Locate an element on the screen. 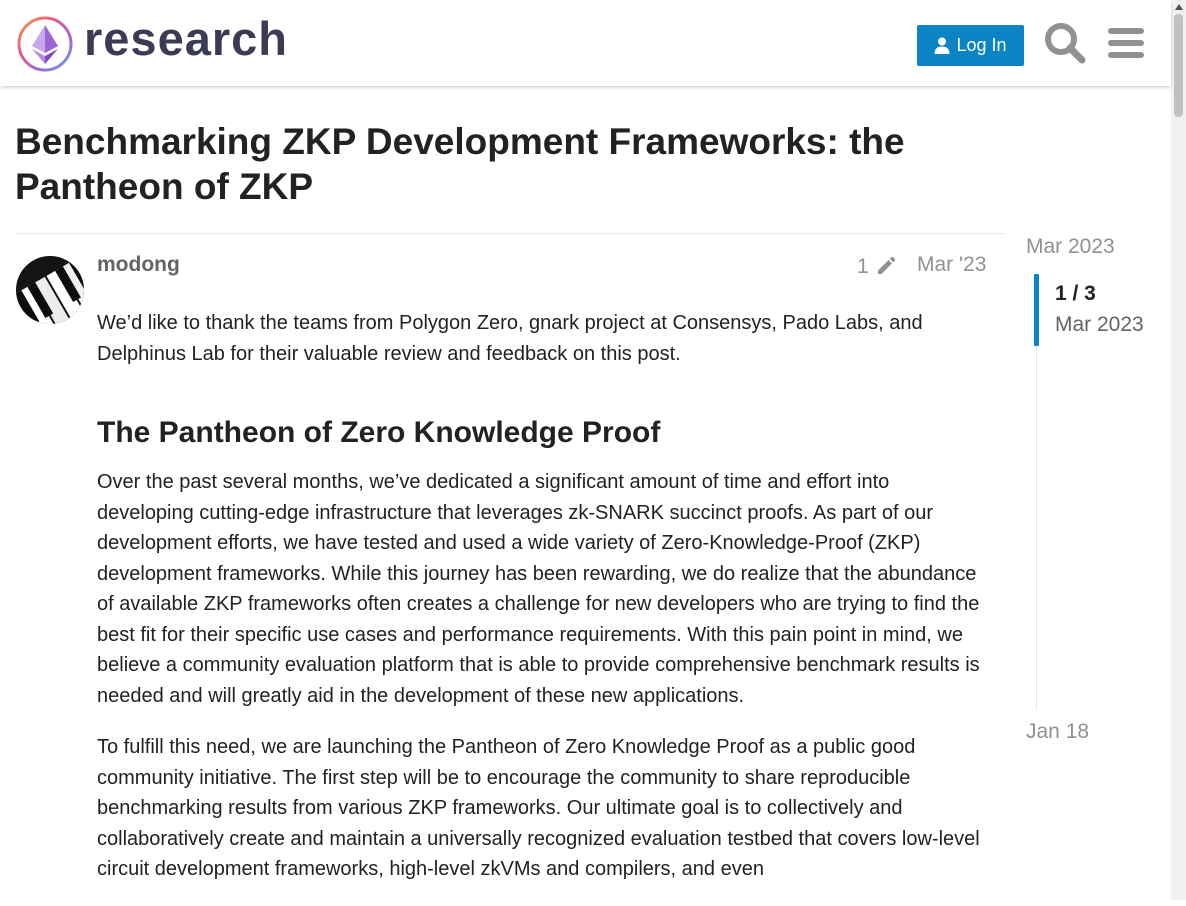  pencil-edit-icon is located at coordinates (886, 266).